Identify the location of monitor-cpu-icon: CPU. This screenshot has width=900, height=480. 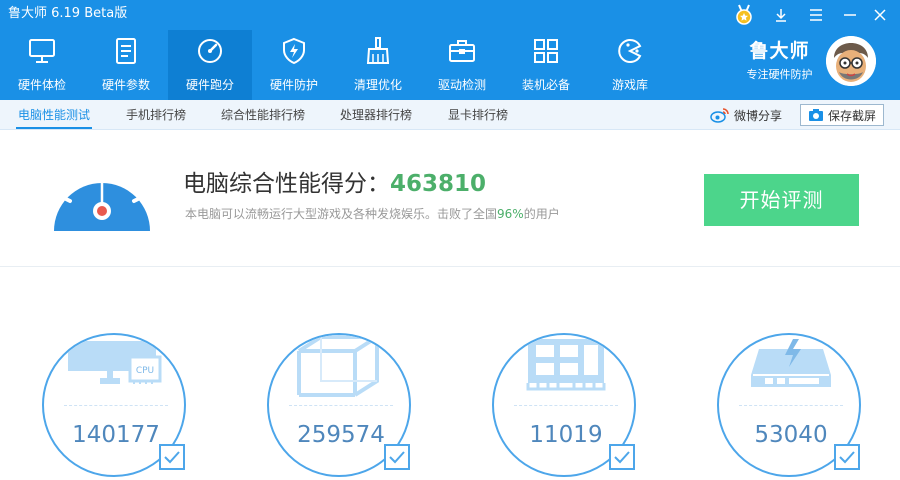
(115, 362).